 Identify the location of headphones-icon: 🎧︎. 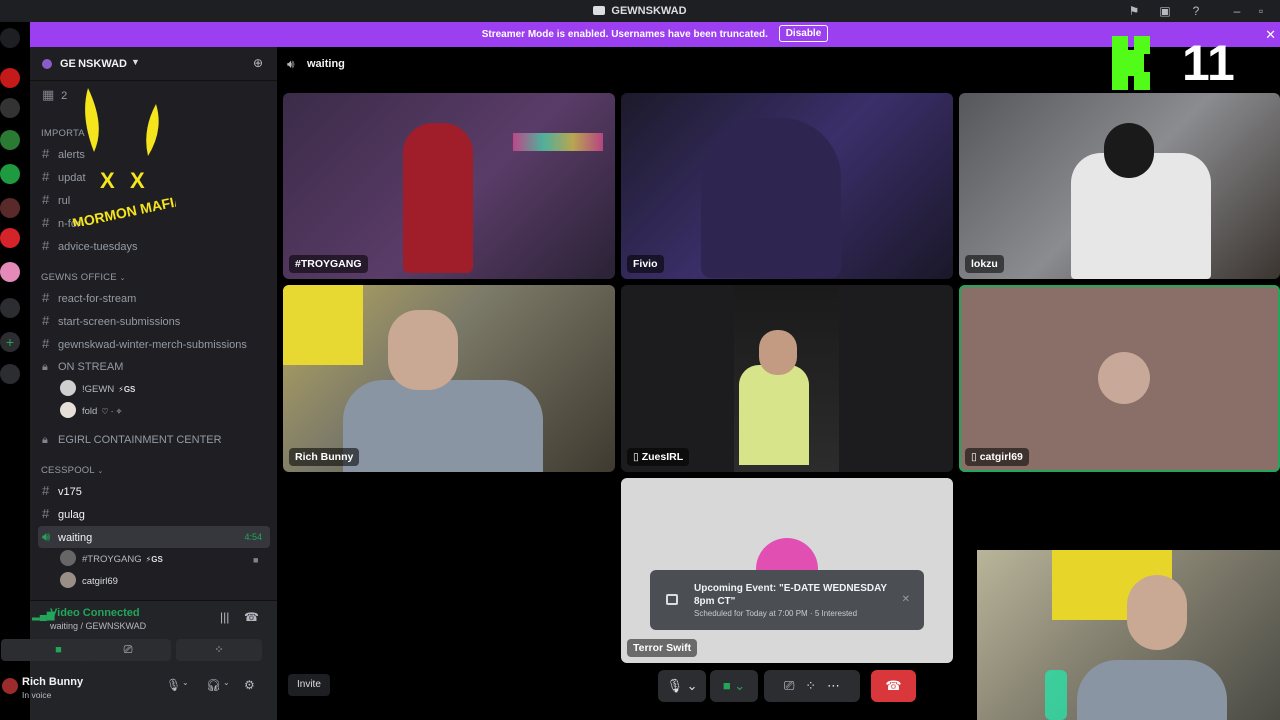
(213, 685).